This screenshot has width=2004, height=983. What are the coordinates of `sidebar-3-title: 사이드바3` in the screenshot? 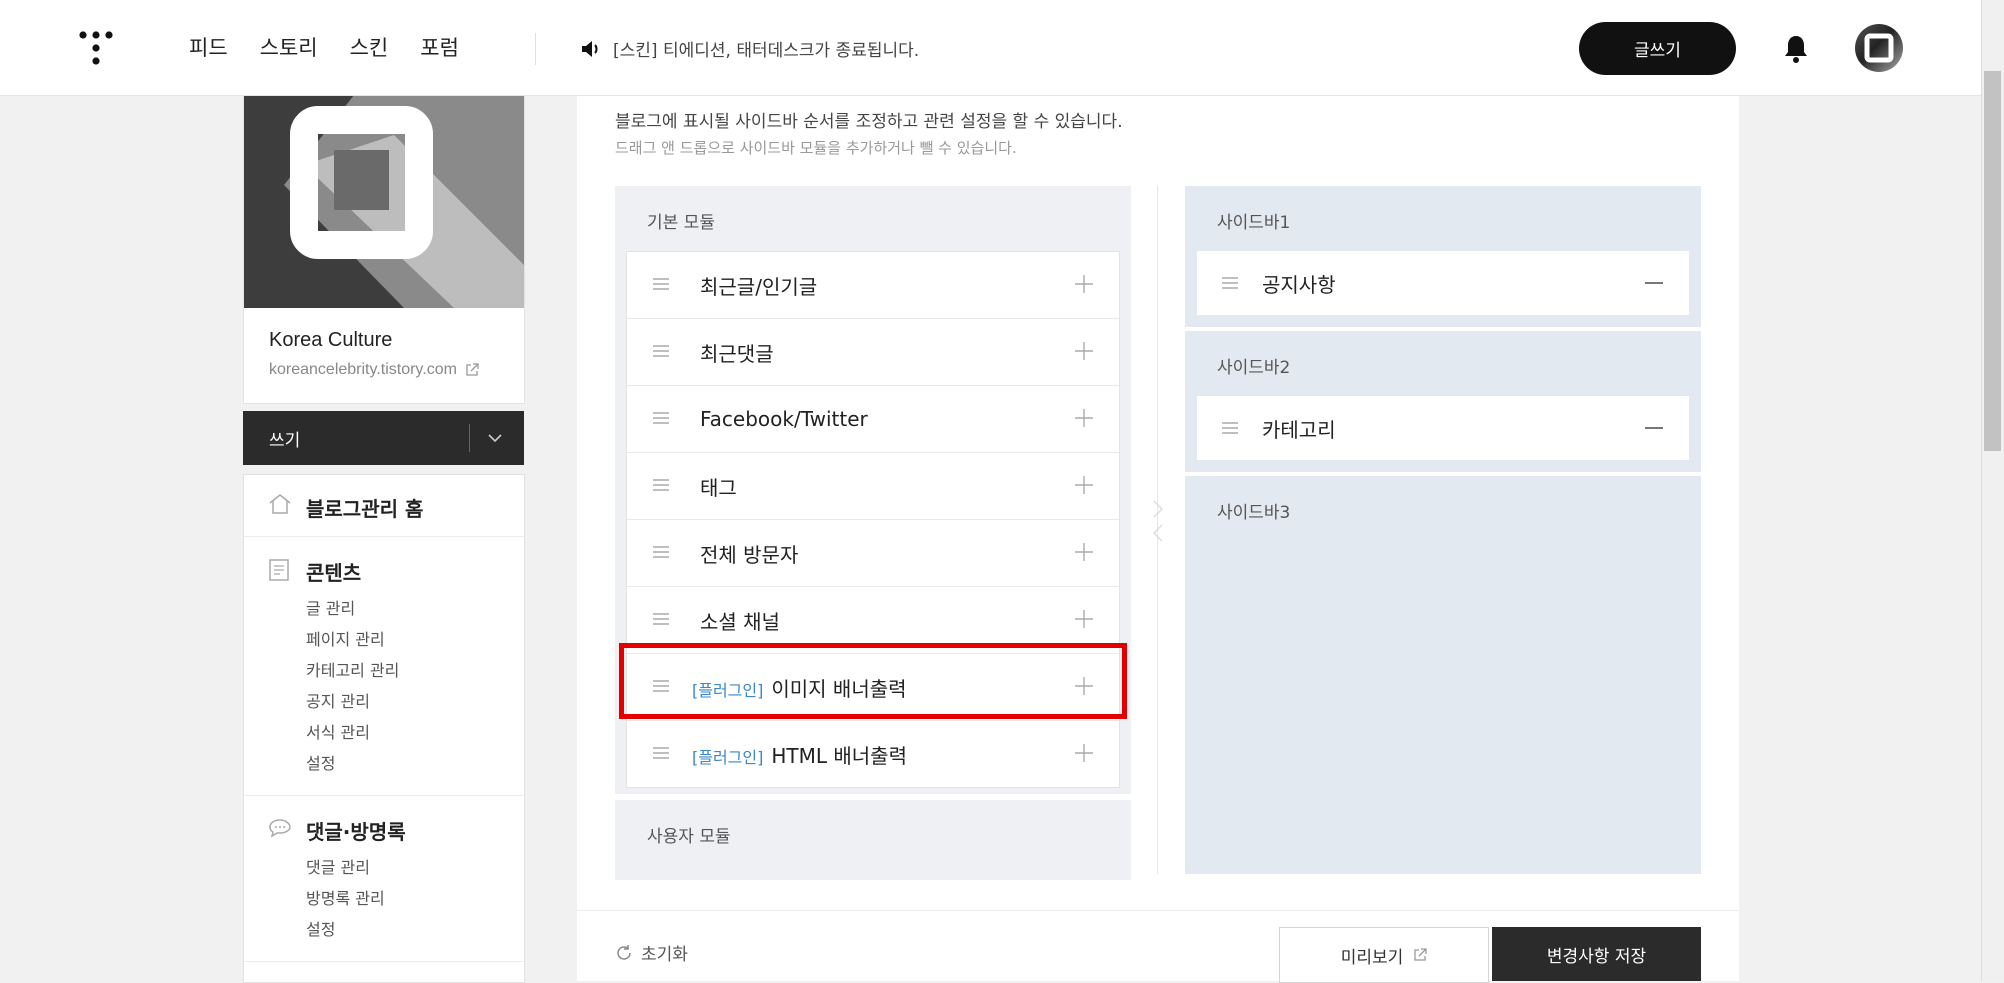 It's located at (1254, 513).